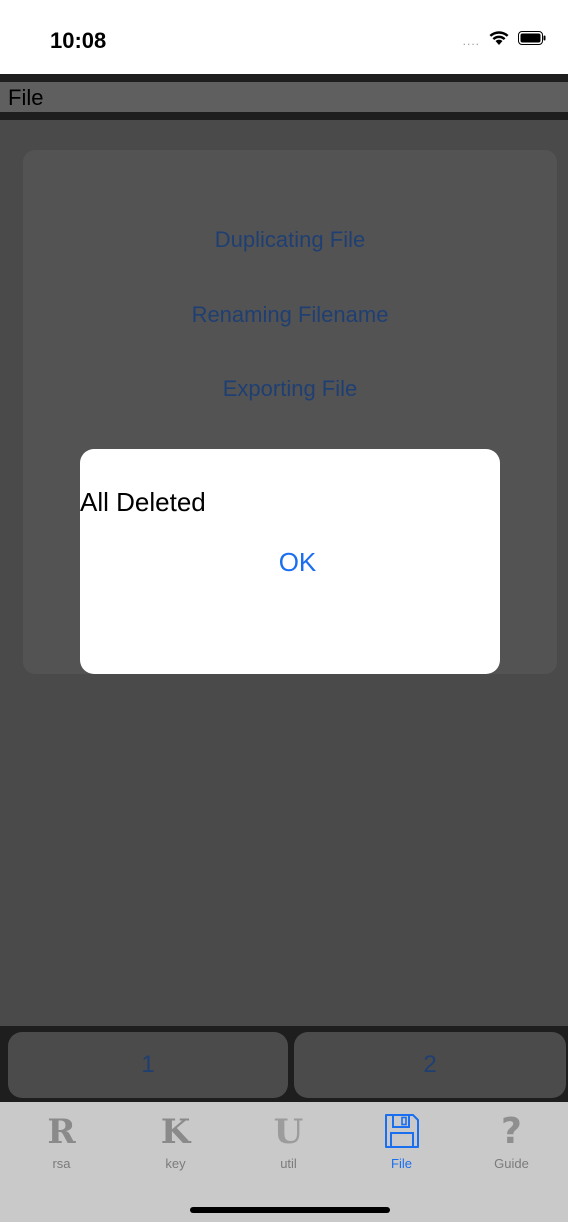 This screenshot has height=1222, width=568. What do you see at coordinates (143, 502) in the screenshot?
I see `alert-message: All Deleted` at bounding box center [143, 502].